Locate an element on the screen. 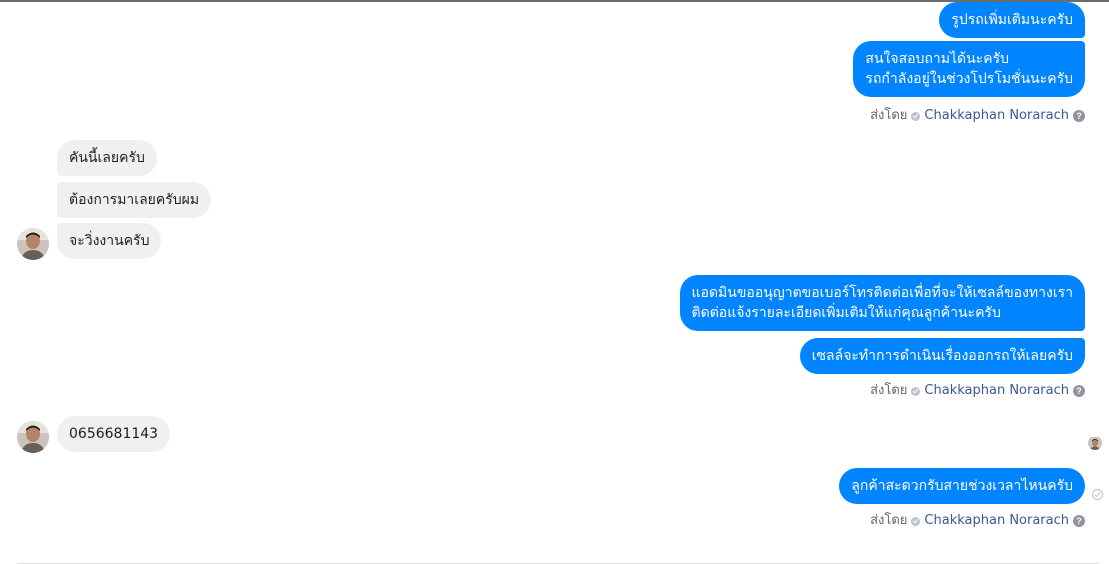 This screenshot has height=564, width=1109. message-text: 0656681143 is located at coordinates (114, 434).